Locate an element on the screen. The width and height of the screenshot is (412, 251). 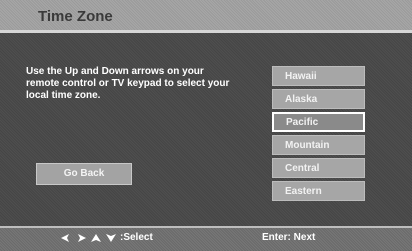
time-zone-option-hawaii: Hawaii is located at coordinates (318, 76).